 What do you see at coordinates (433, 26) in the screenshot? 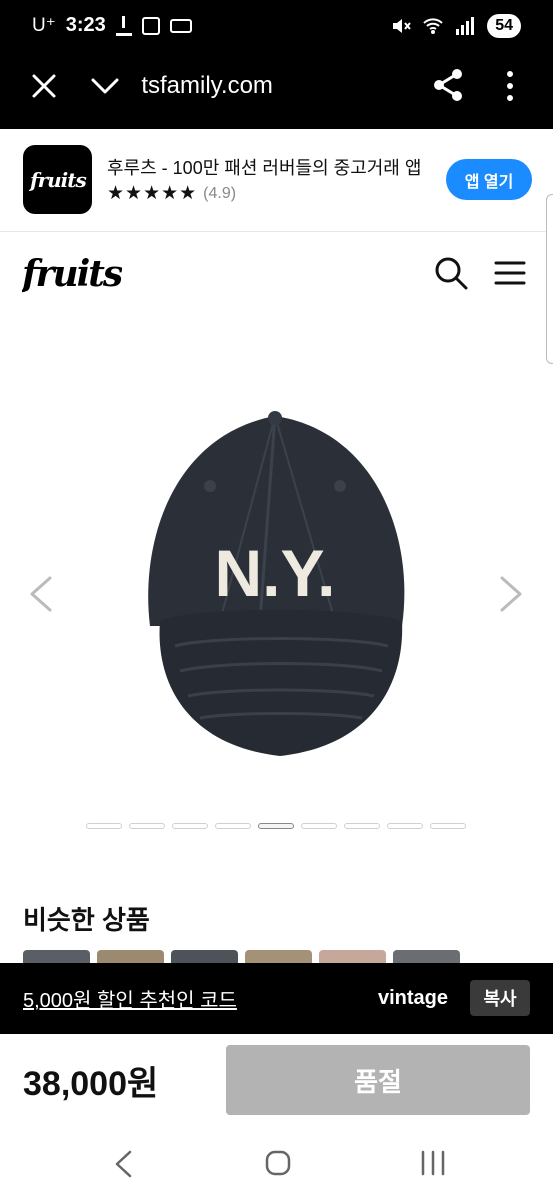
I see `wifi-icon` at bounding box center [433, 26].